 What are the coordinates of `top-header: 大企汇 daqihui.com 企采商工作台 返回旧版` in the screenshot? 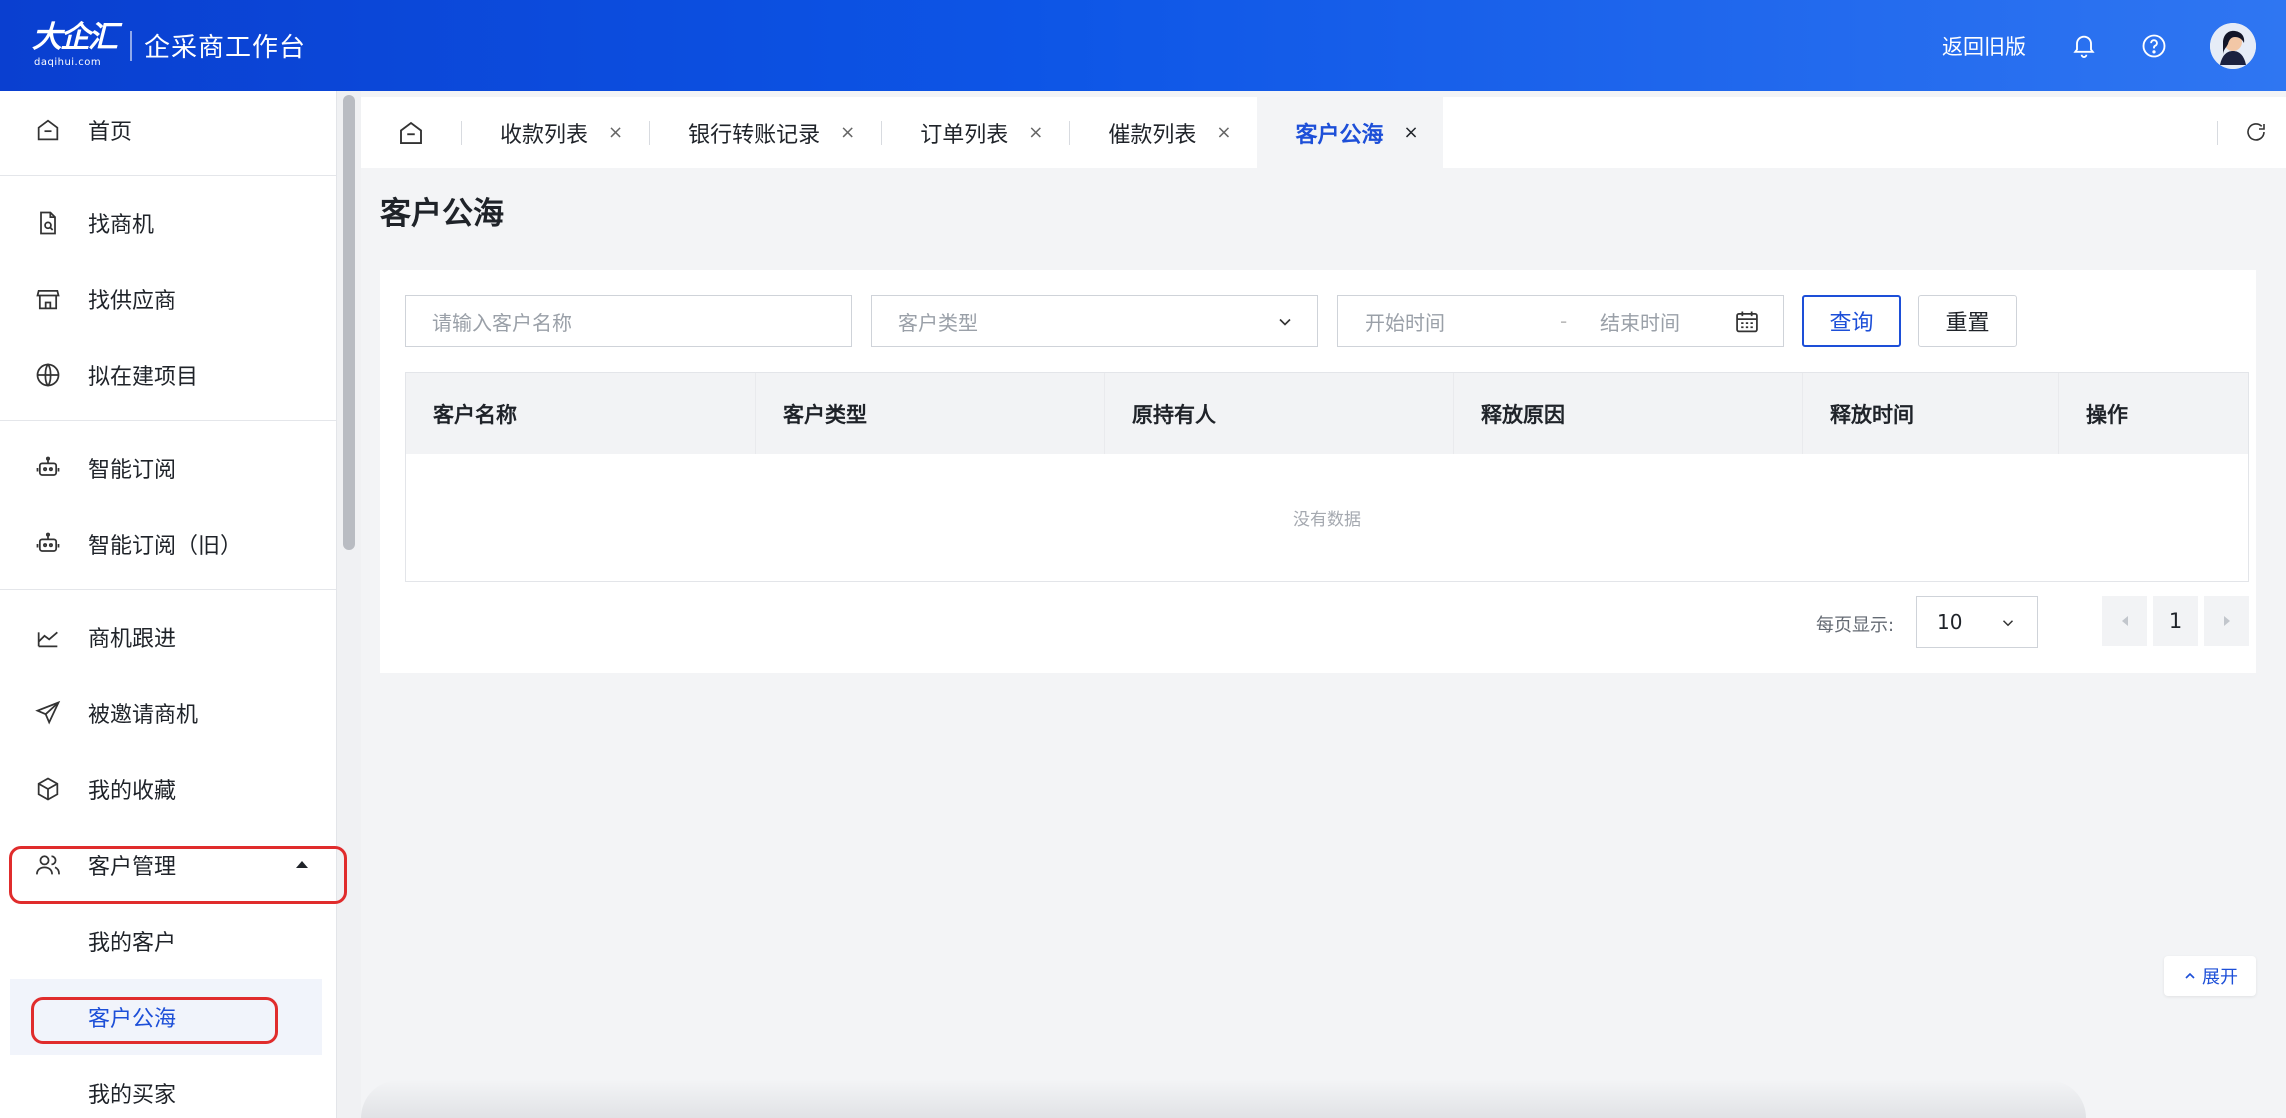 It's located at (1143, 45).